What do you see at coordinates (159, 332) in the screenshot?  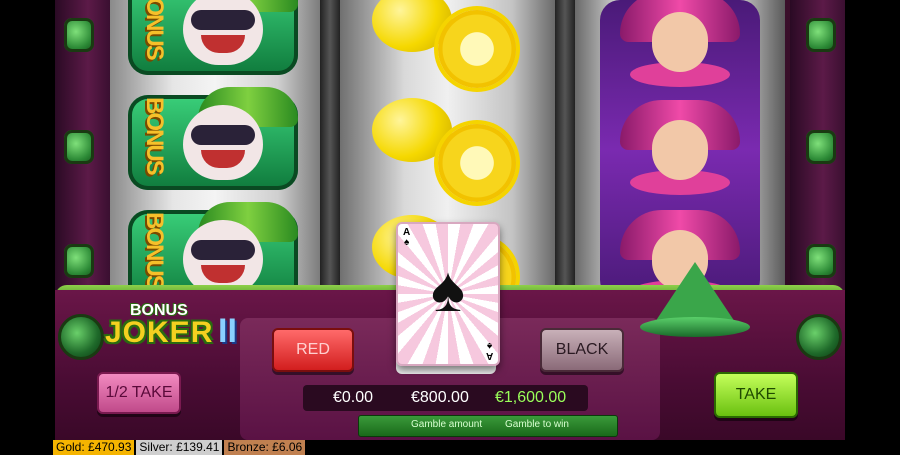 I see `logo-joker-text: JOKER` at bounding box center [159, 332].